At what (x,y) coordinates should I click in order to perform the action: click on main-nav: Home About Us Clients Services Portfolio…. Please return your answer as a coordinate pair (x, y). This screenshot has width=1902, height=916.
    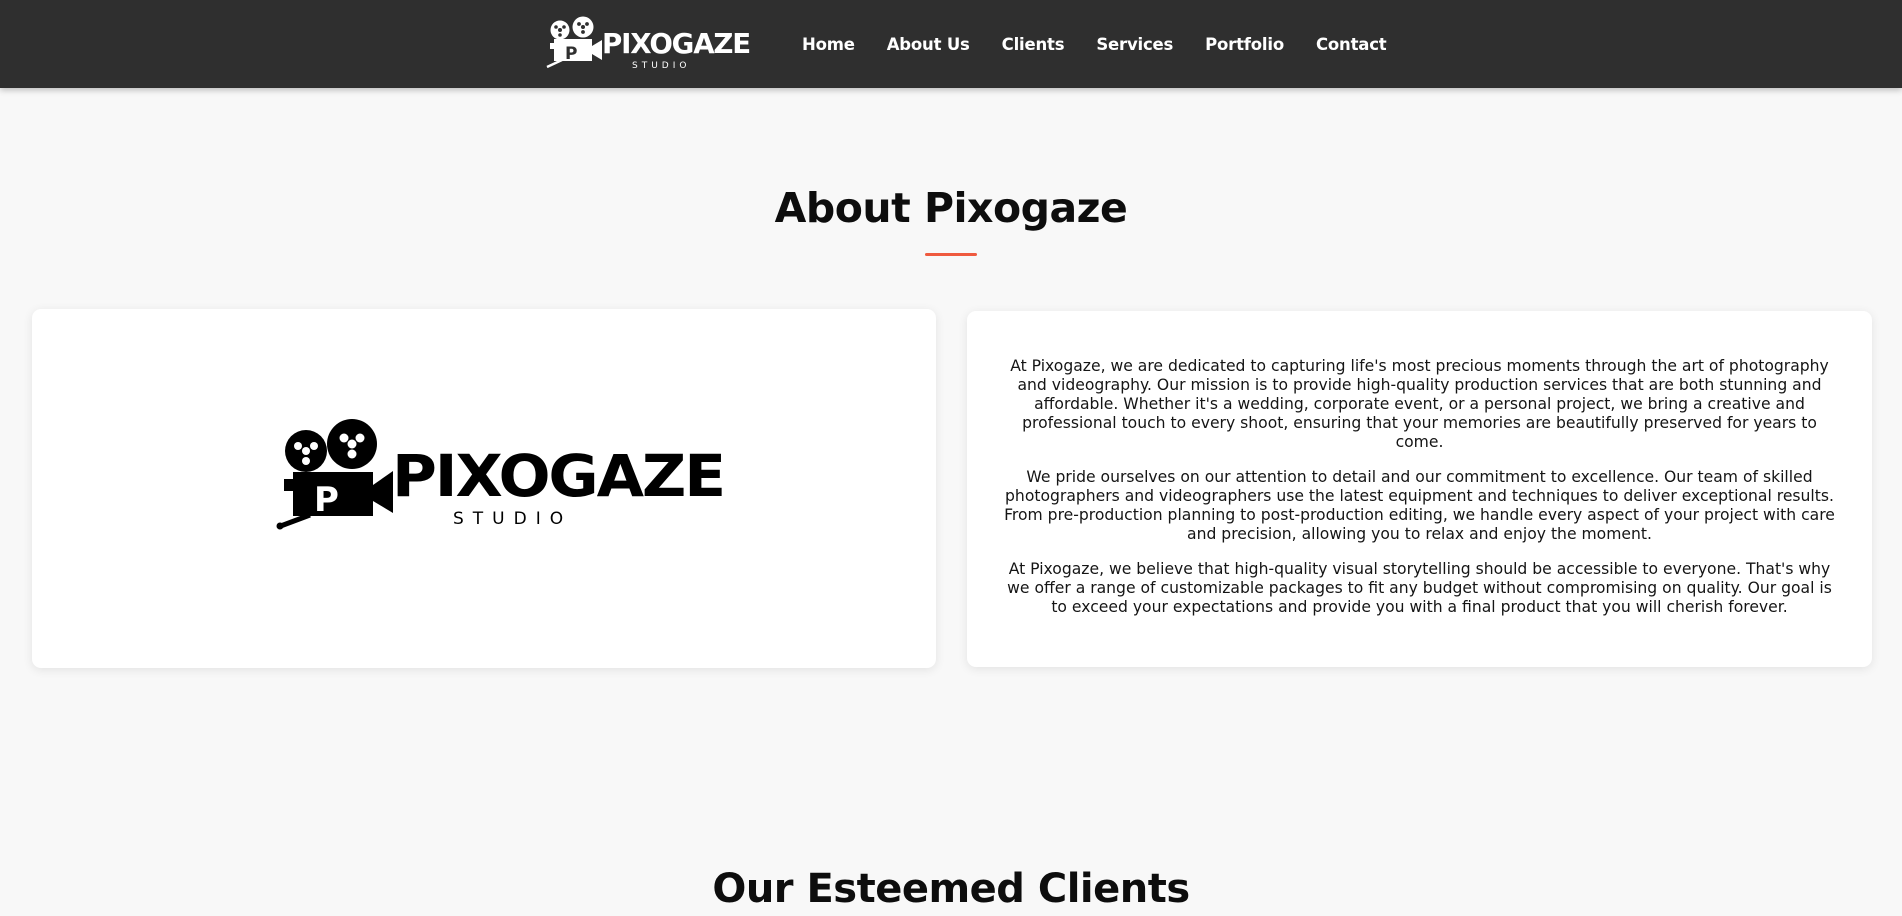
    Looking at the image, I should click on (1110, 44).